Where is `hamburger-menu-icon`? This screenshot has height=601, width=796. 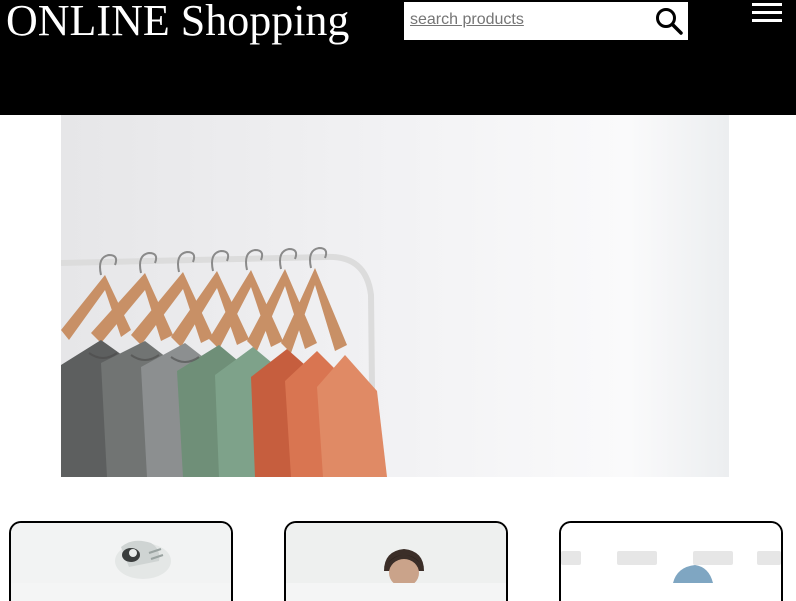 hamburger-menu-icon is located at coordinates (767, 12).